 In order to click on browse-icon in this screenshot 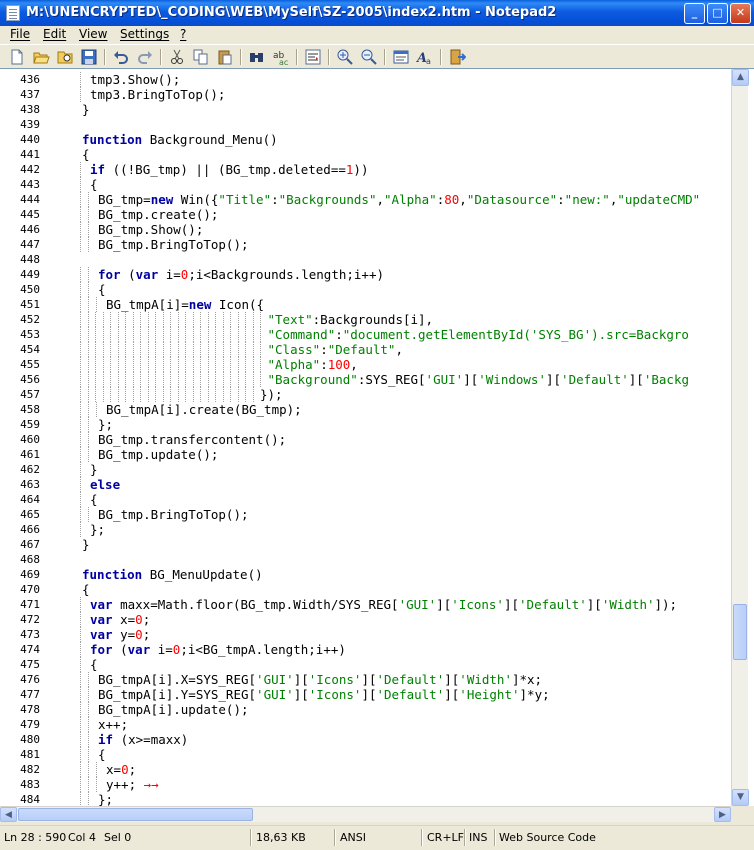, I will do `click(65, 57)`.